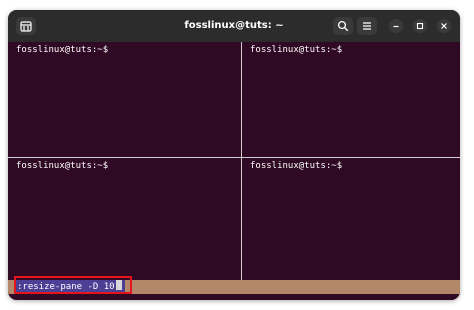  I want to click on maximize-button, so click(420, 26).